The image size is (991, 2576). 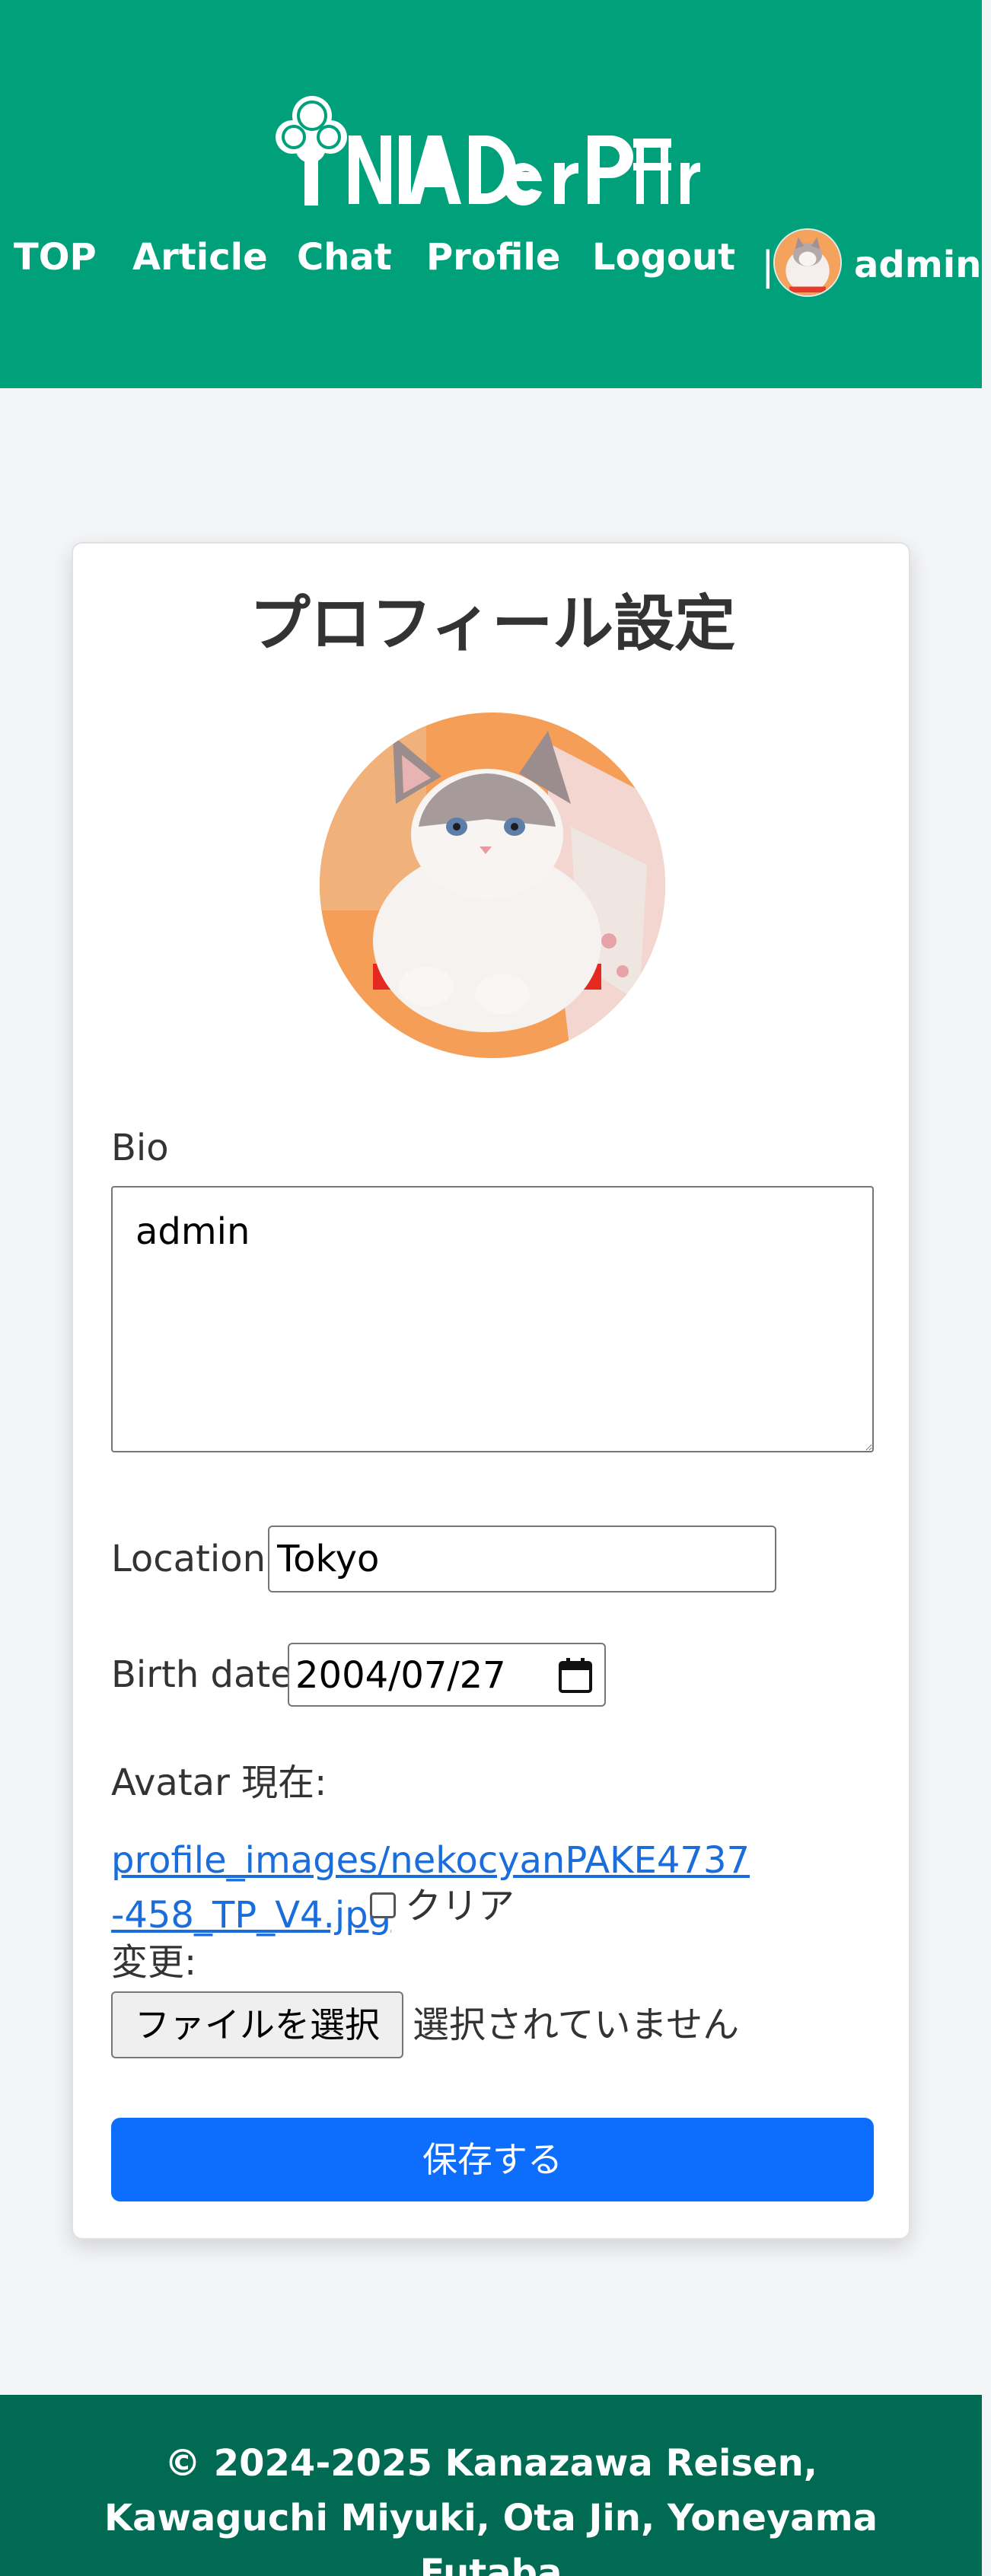 I want to click on save-button: 保存する, so click(x=493, y=2159).